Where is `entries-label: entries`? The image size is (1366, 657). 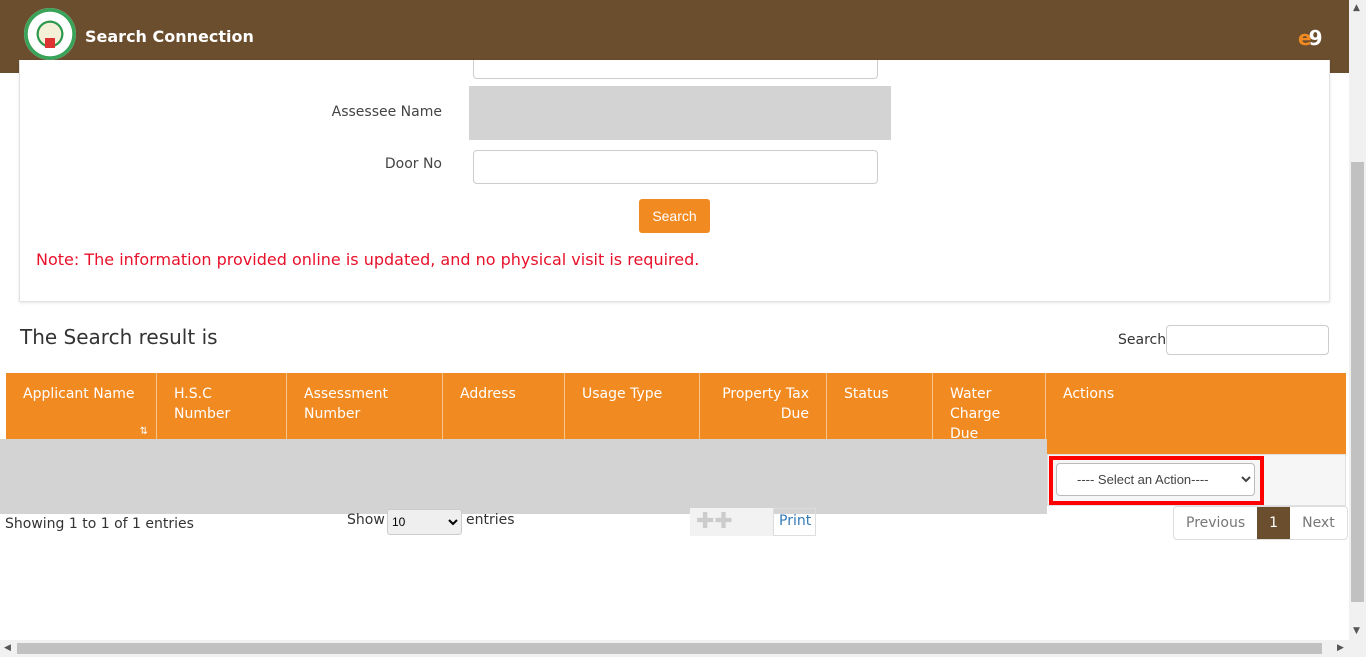 entries-label: entries is located at coordinates (490, 520).